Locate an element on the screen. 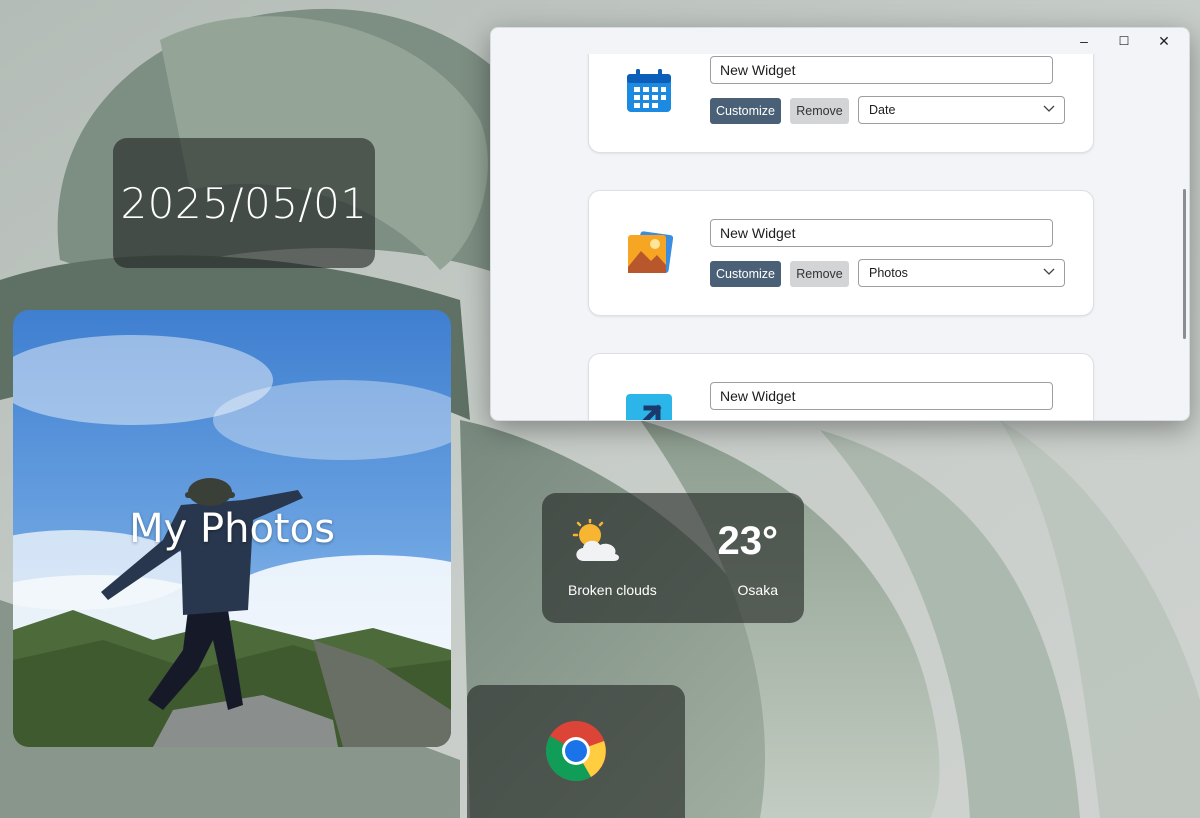 This screenshot has height=818, width=1200. maximize-icon: ☐ is located at coordinates (1124, 41).